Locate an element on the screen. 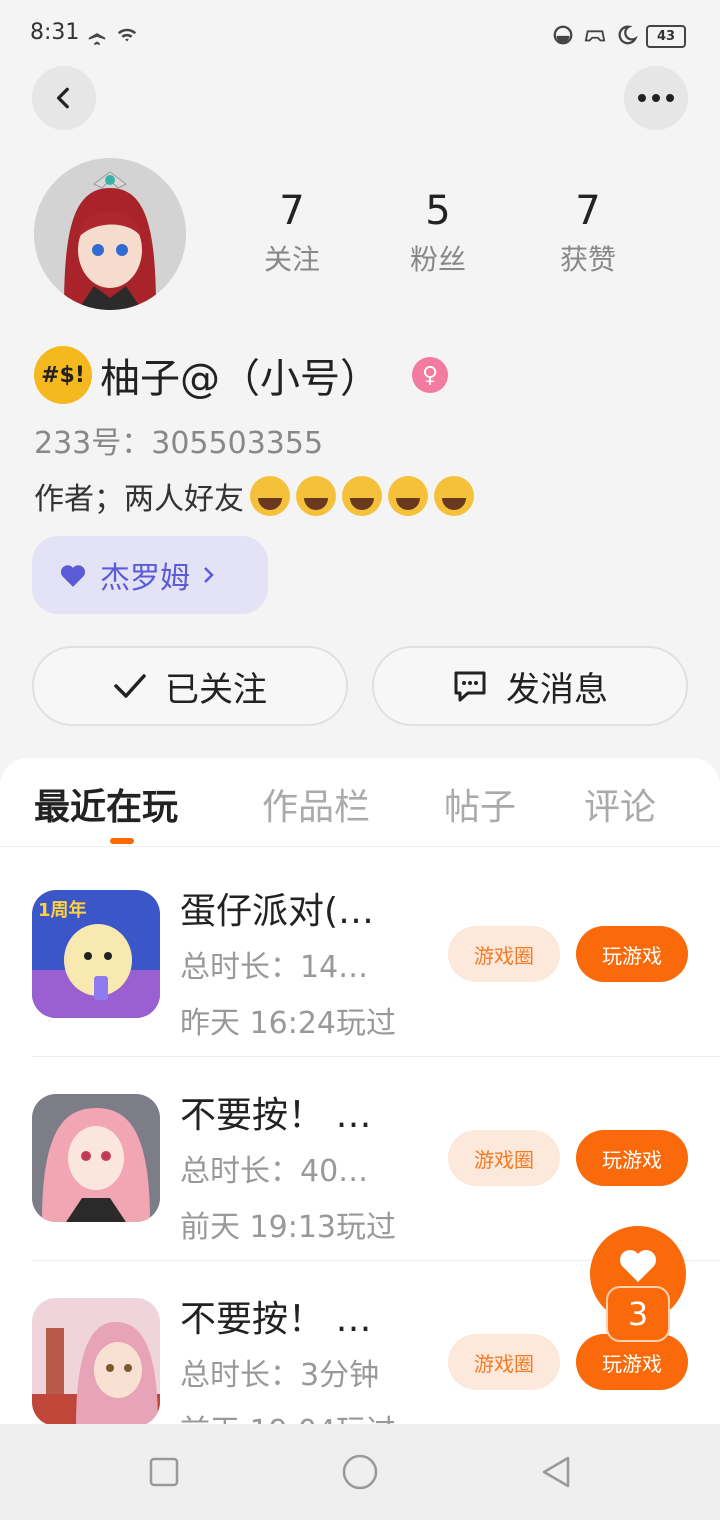 The image size is (720, 1520). avatar is located at coordinates (110, 234).